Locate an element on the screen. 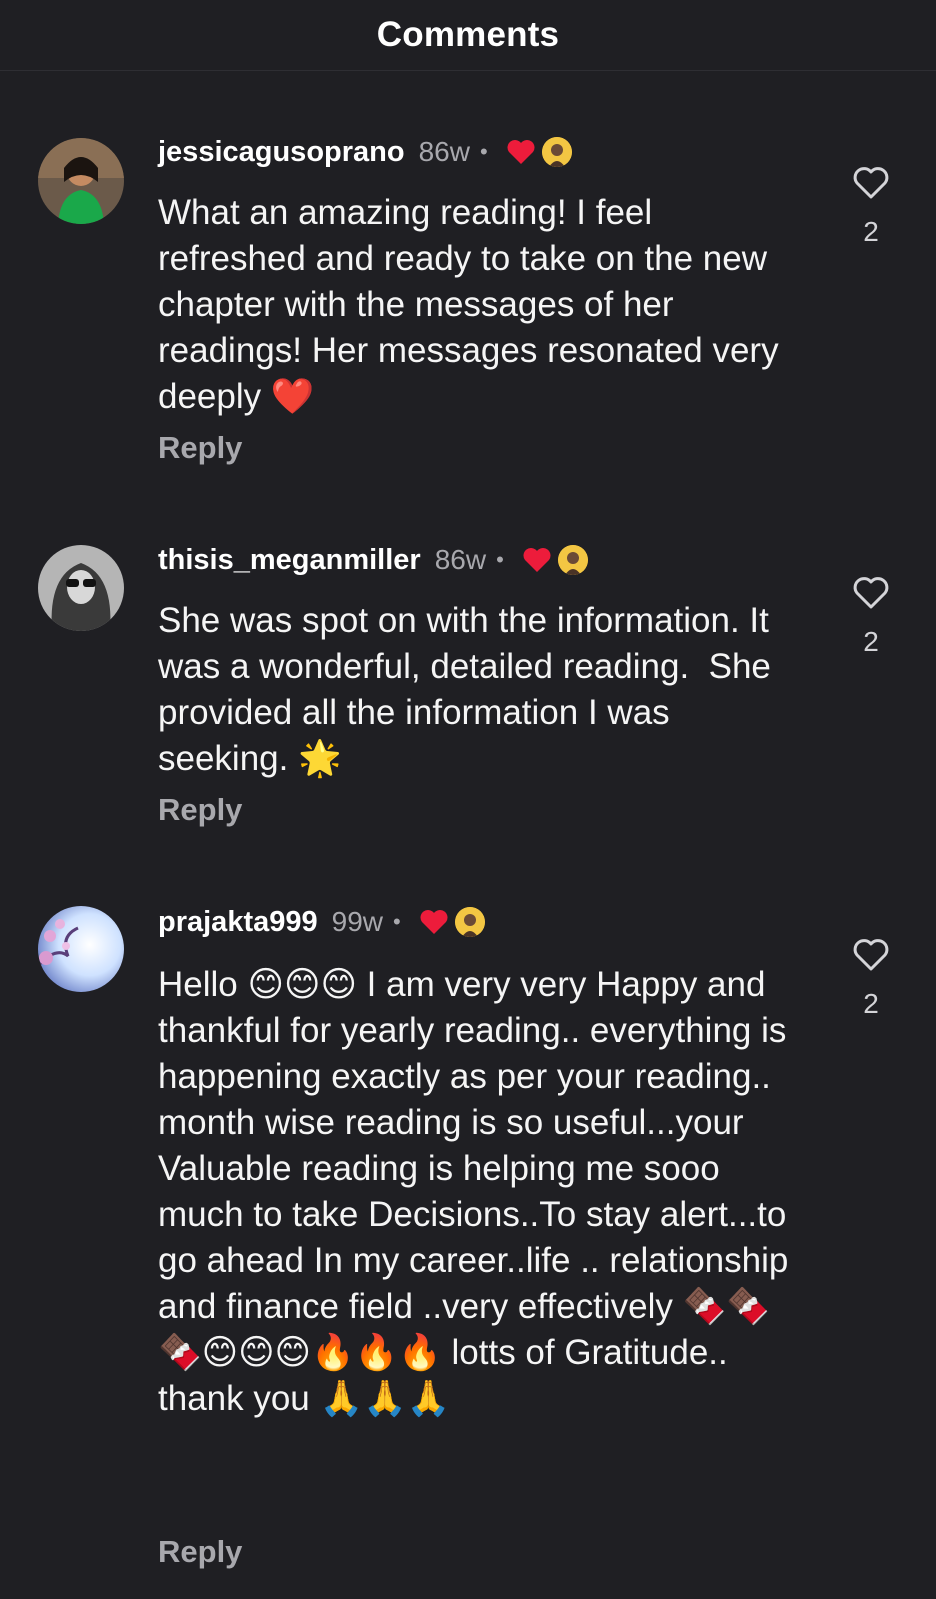 The width and height of the screenshot is (936, 1599). comment-meta: jessicagusoprano 86w • is located at coordinates (365, 152).